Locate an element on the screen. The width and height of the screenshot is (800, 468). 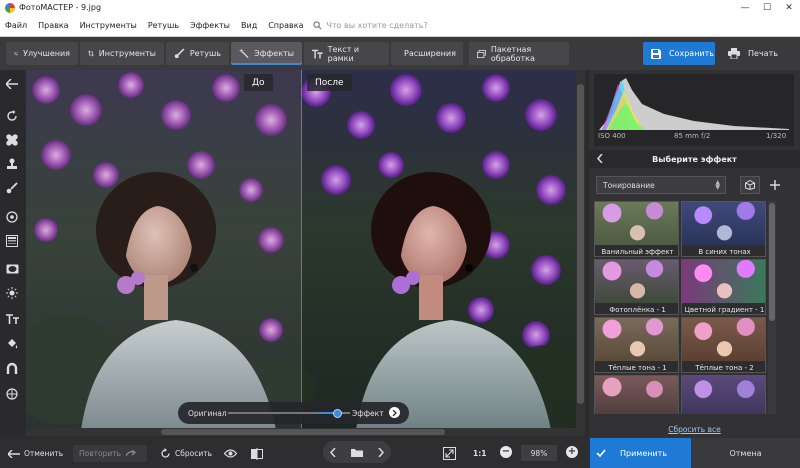
tab-tools: Инструменты is located at coordinates (122, 53).